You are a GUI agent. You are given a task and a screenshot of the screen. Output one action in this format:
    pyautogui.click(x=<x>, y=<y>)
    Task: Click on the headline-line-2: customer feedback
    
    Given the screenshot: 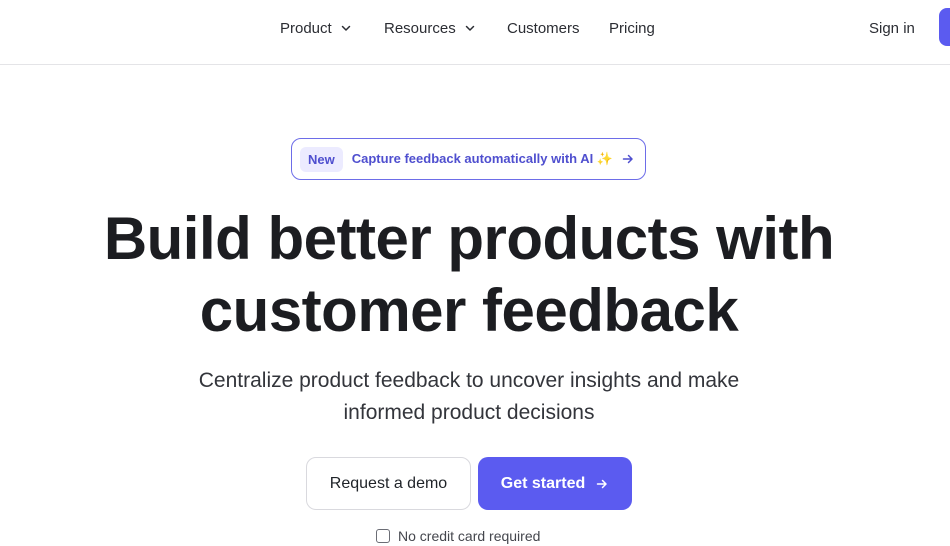 What is the action you would take?
    pyautogui.click(x=469, y=310)
    